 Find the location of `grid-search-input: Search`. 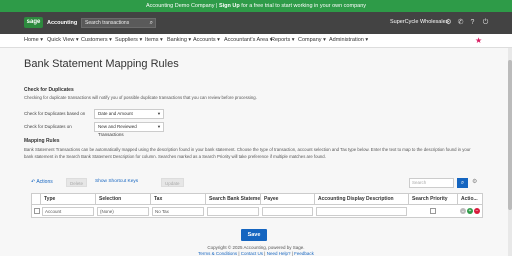

grid-search-input: Search is located at coordinates (431, 183).